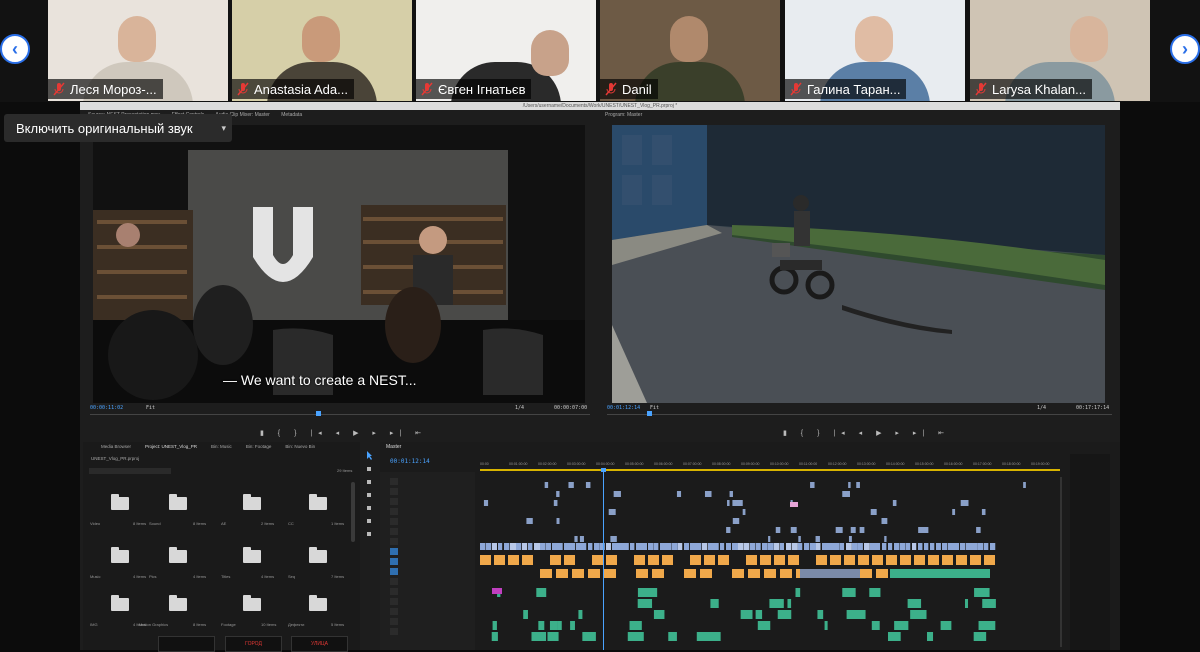 This screenshot has width=1200, height=652. What do you see at coordinates (1041, 408) in the screenshot?
I see `program-scale-dropdown: 1/4` at bounding box center [1041, 408].